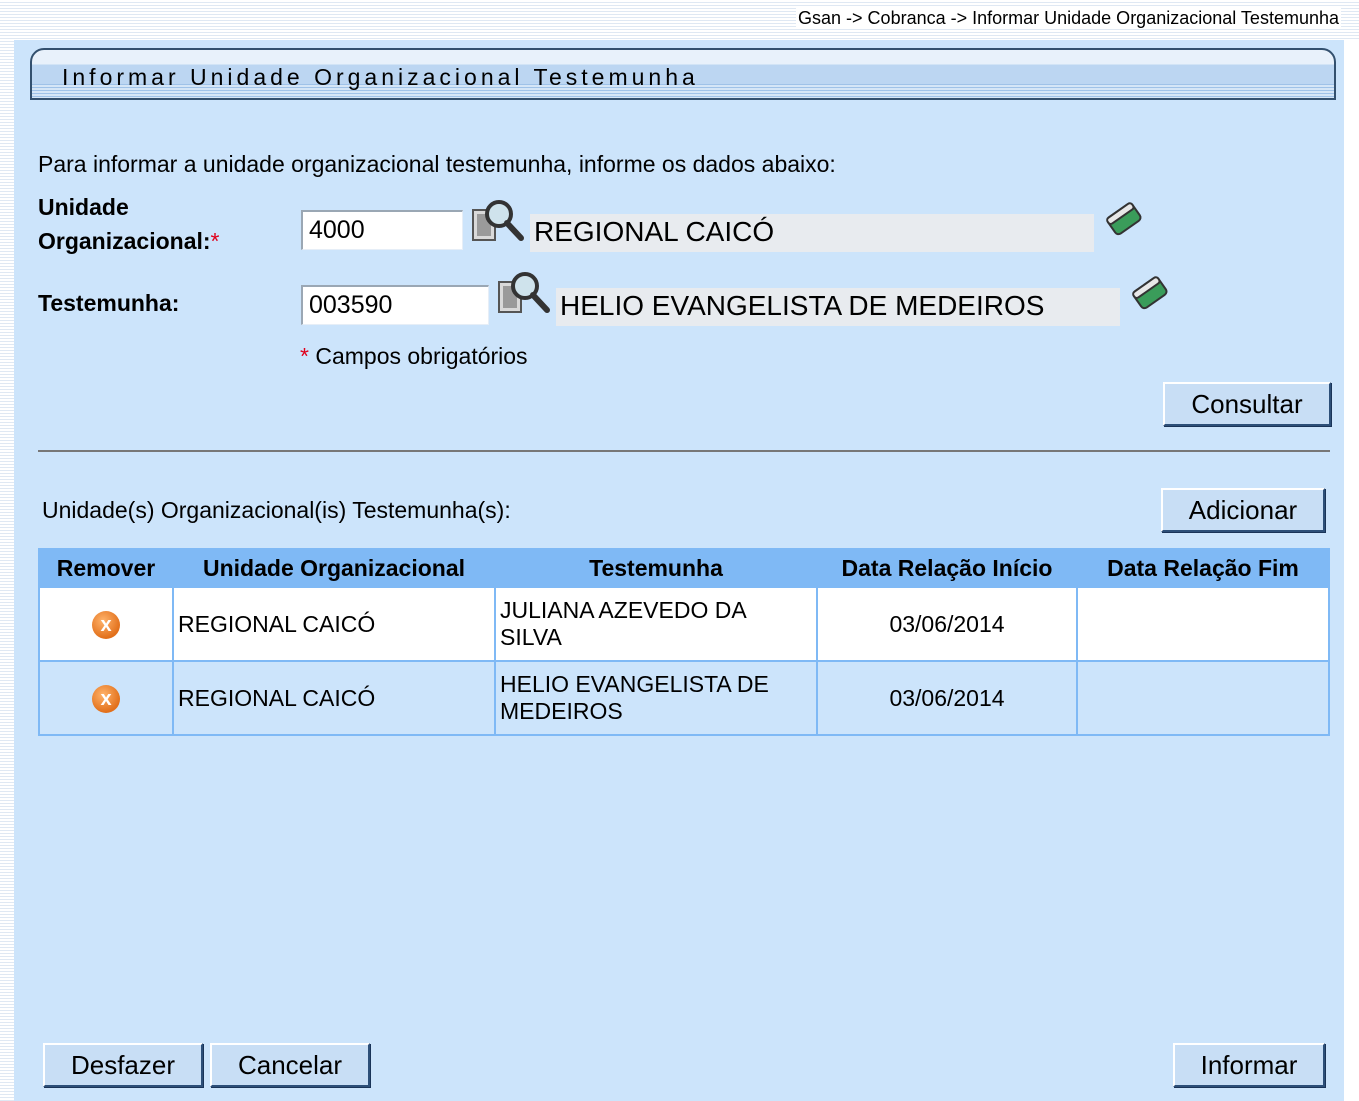 This screenshot has height=1101, width=1359. I want to click on header-testemunha: Testemunha, so click(656, 568).